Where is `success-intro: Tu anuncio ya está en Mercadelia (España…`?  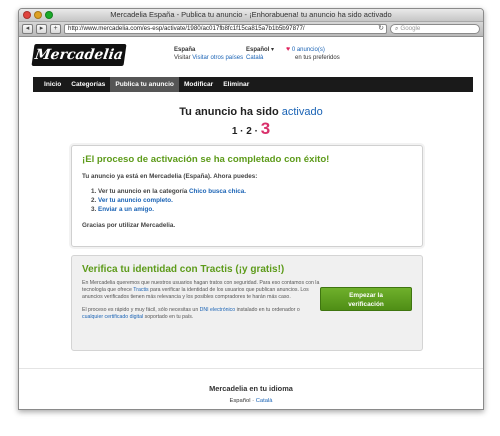
success-intro: Tu anuncio ya está en Mercadelia (España… is located at coordinates (170, 176).